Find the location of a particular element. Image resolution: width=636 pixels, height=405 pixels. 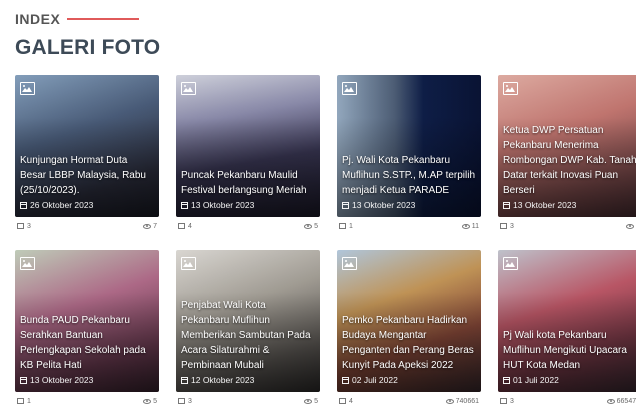

page-title: GALERI FOTO is located at coordinates (88, 47).